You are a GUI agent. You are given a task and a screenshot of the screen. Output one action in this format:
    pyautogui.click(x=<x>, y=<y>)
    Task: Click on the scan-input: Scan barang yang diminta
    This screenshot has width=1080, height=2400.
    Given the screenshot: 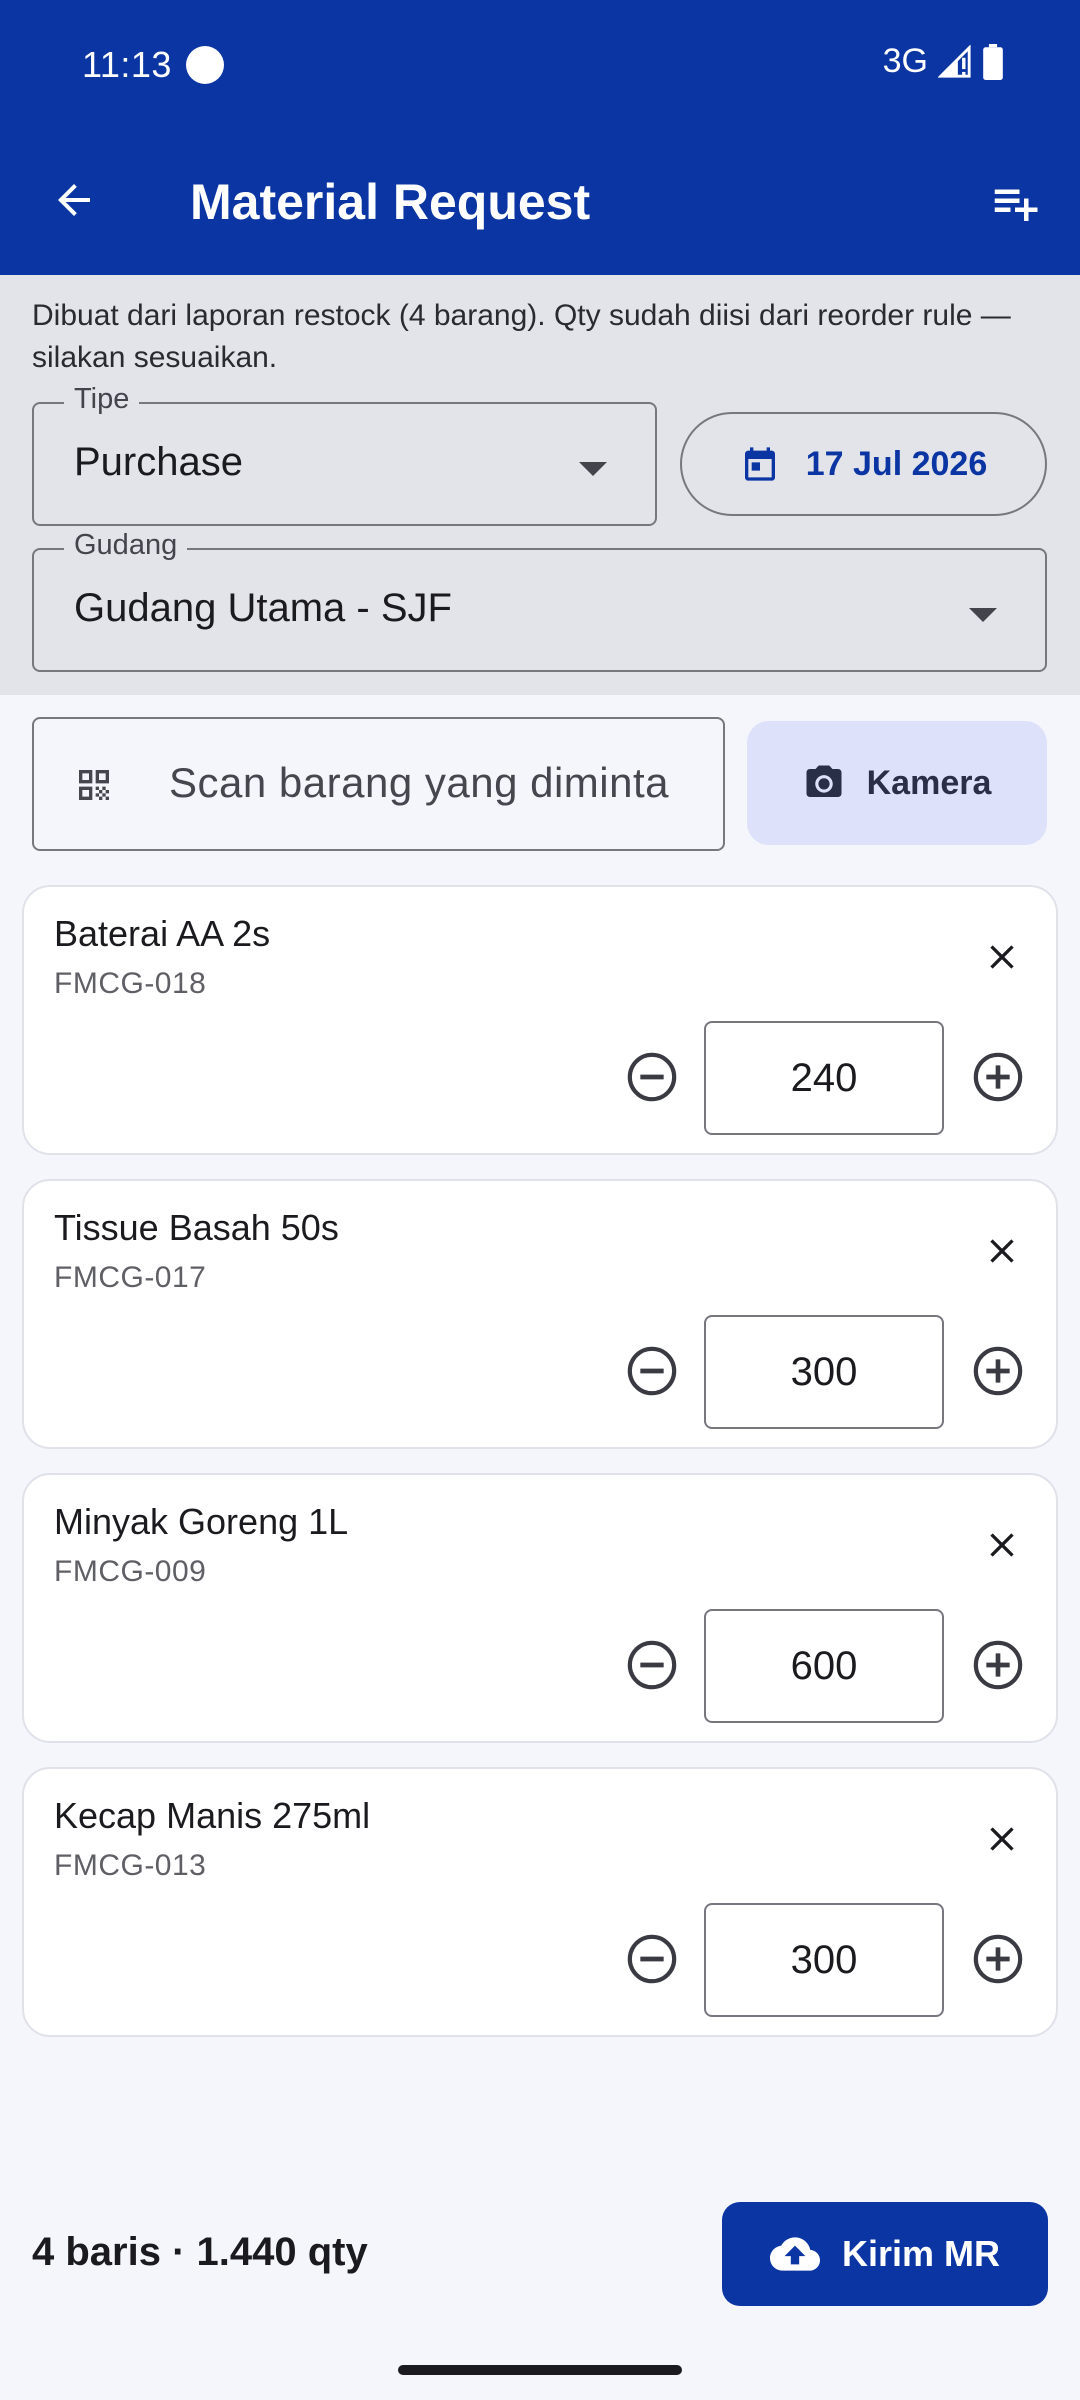 What is the action you would take?
    pyautogui.click(x=378, y=784)
    